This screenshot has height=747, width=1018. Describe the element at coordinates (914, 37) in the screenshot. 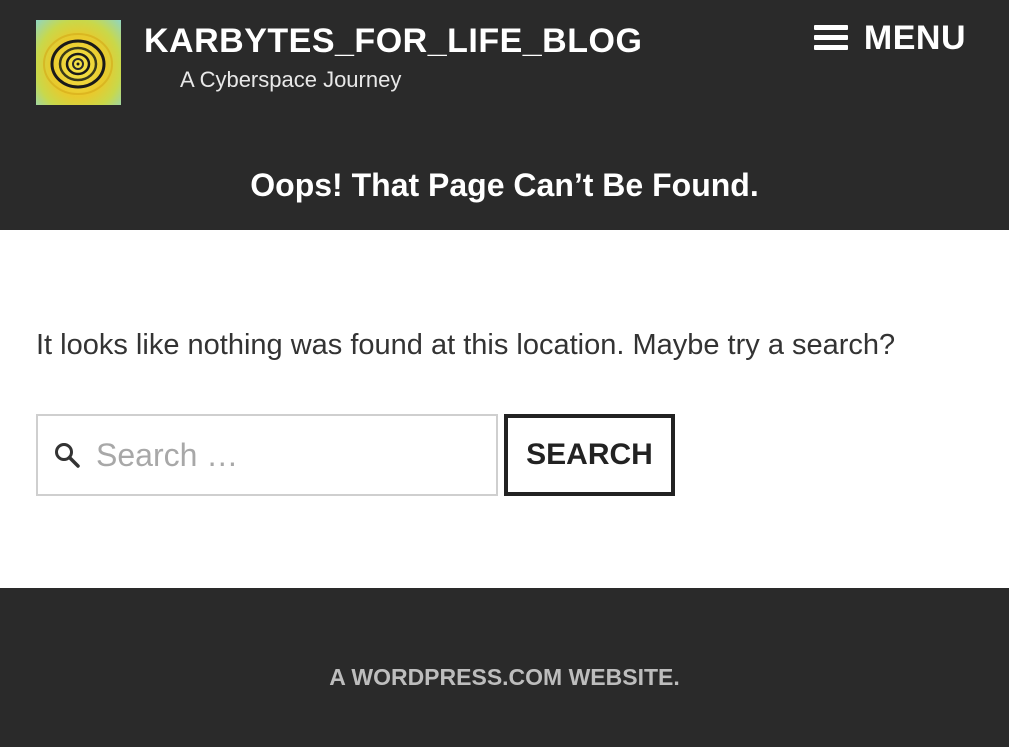

I see `menu-label: MENU` at that location.